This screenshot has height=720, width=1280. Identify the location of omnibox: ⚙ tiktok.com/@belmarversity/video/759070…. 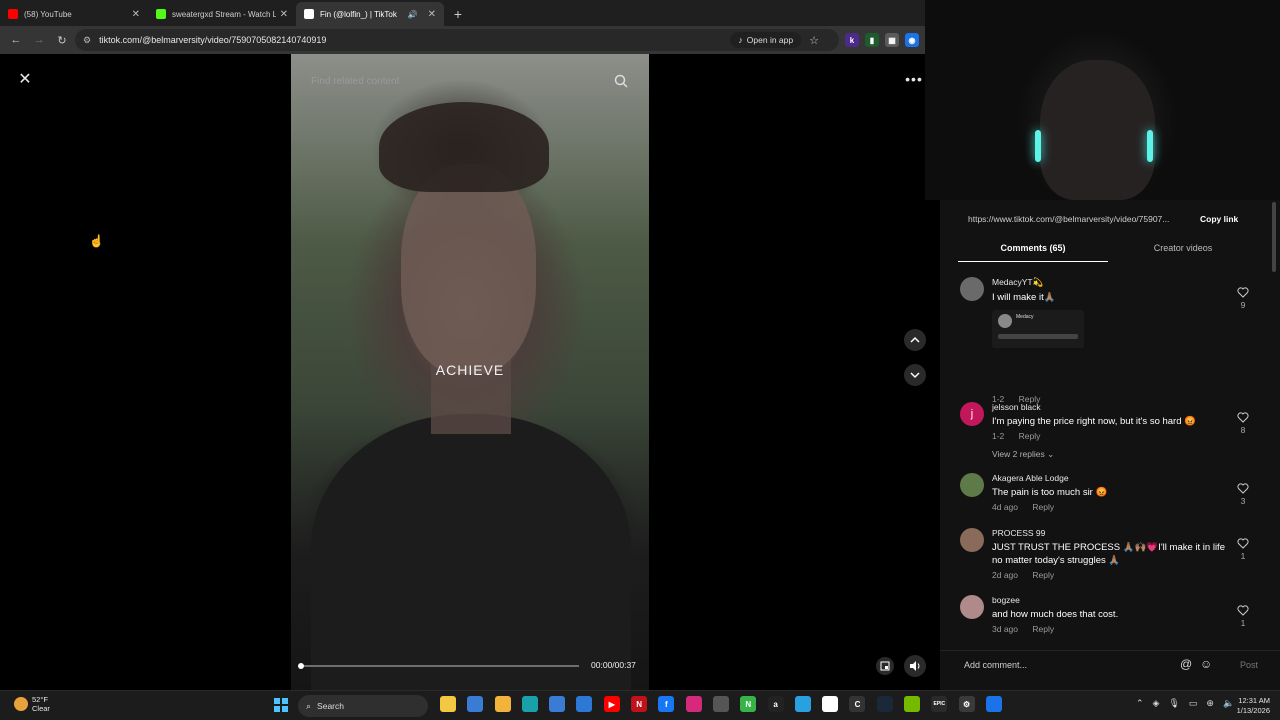
(457, 40).